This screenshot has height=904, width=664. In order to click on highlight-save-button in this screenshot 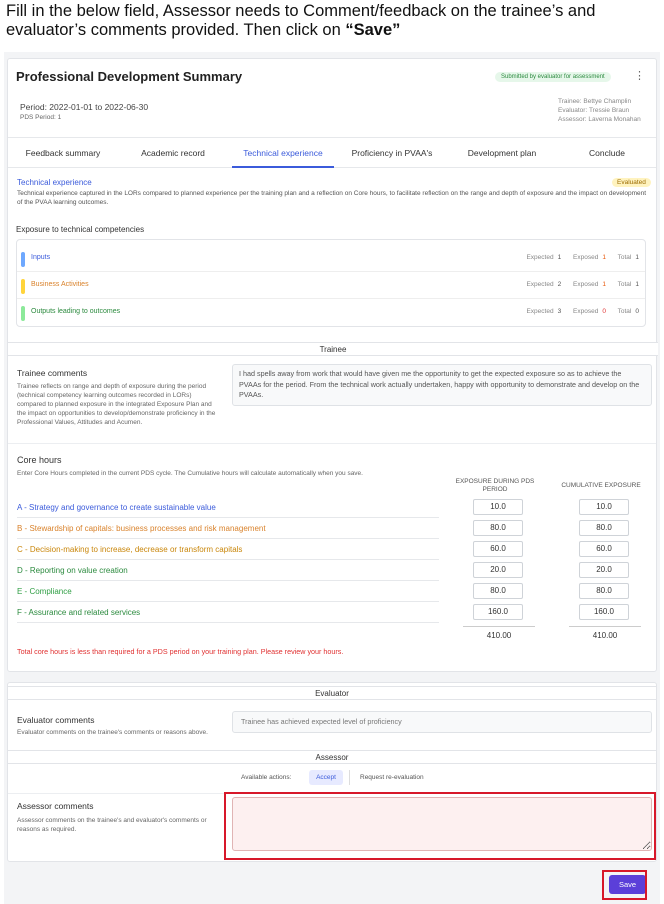, I will do `click(624, 885)`.